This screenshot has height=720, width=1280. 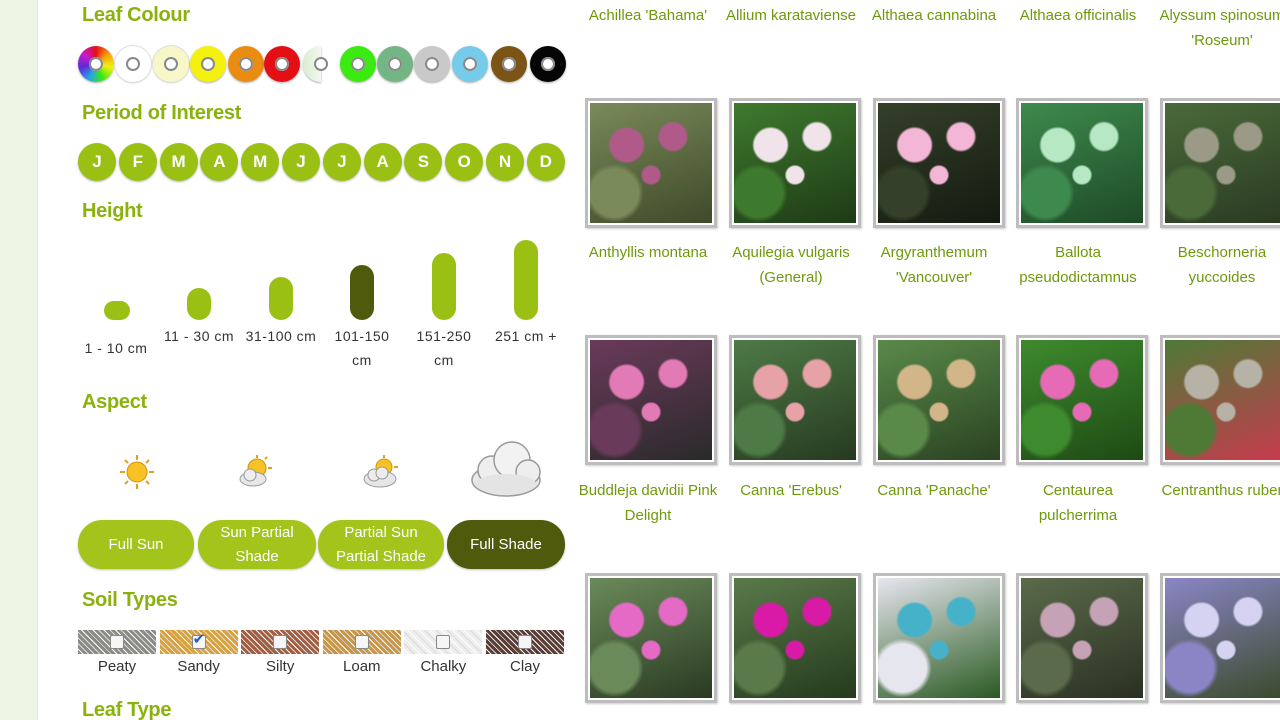 What do you see at coordinates (1216, 265) in the screenshot?
I see `plant-name: Beschorneria yuccoides` at bounding box center [1216, 265].